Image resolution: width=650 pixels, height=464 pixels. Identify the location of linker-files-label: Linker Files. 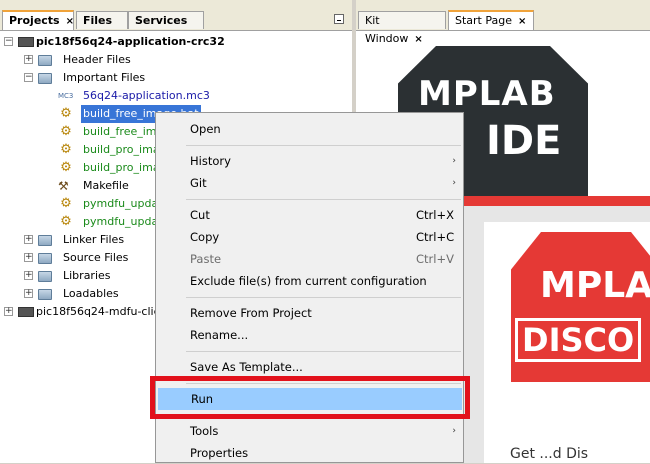
(94, 239).